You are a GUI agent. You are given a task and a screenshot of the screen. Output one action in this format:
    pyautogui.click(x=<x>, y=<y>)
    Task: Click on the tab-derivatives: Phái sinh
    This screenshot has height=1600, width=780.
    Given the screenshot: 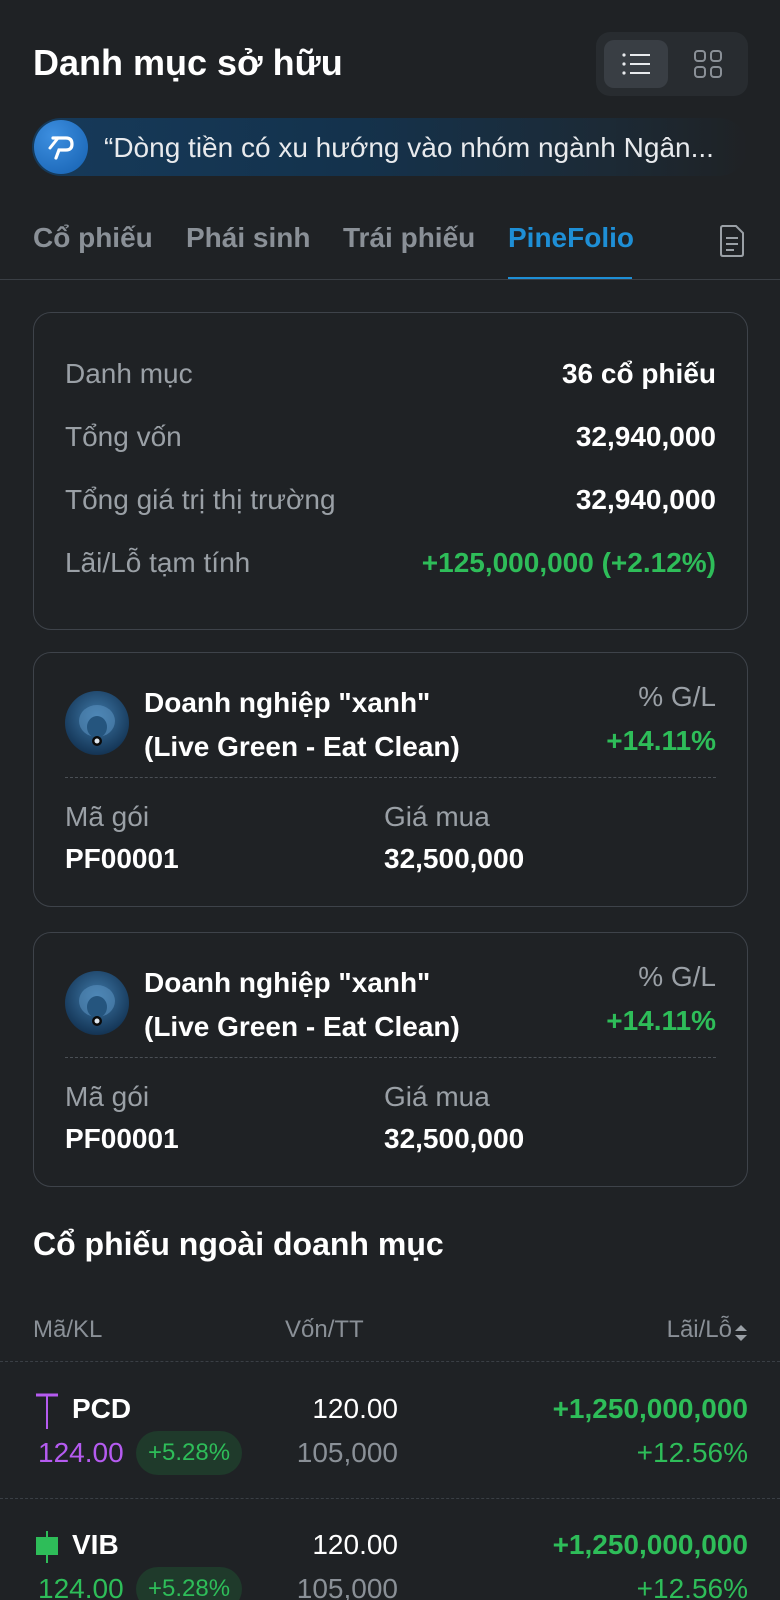 What is the action you would take?
    pyautogui.click(x=248, y=238)
    